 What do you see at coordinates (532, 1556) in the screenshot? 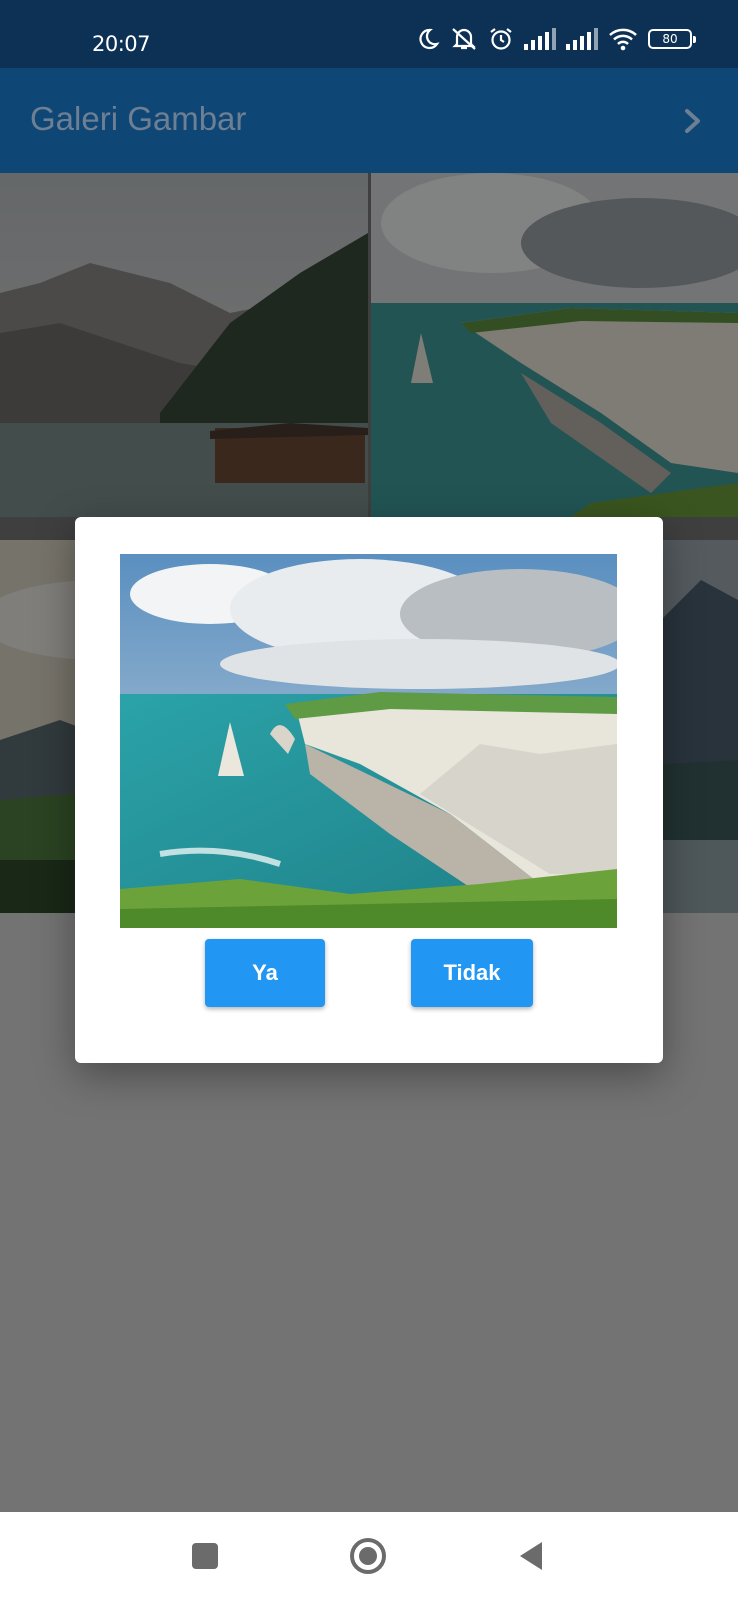
I see `back-triangle-icon` at bounding box center [532, 1556].